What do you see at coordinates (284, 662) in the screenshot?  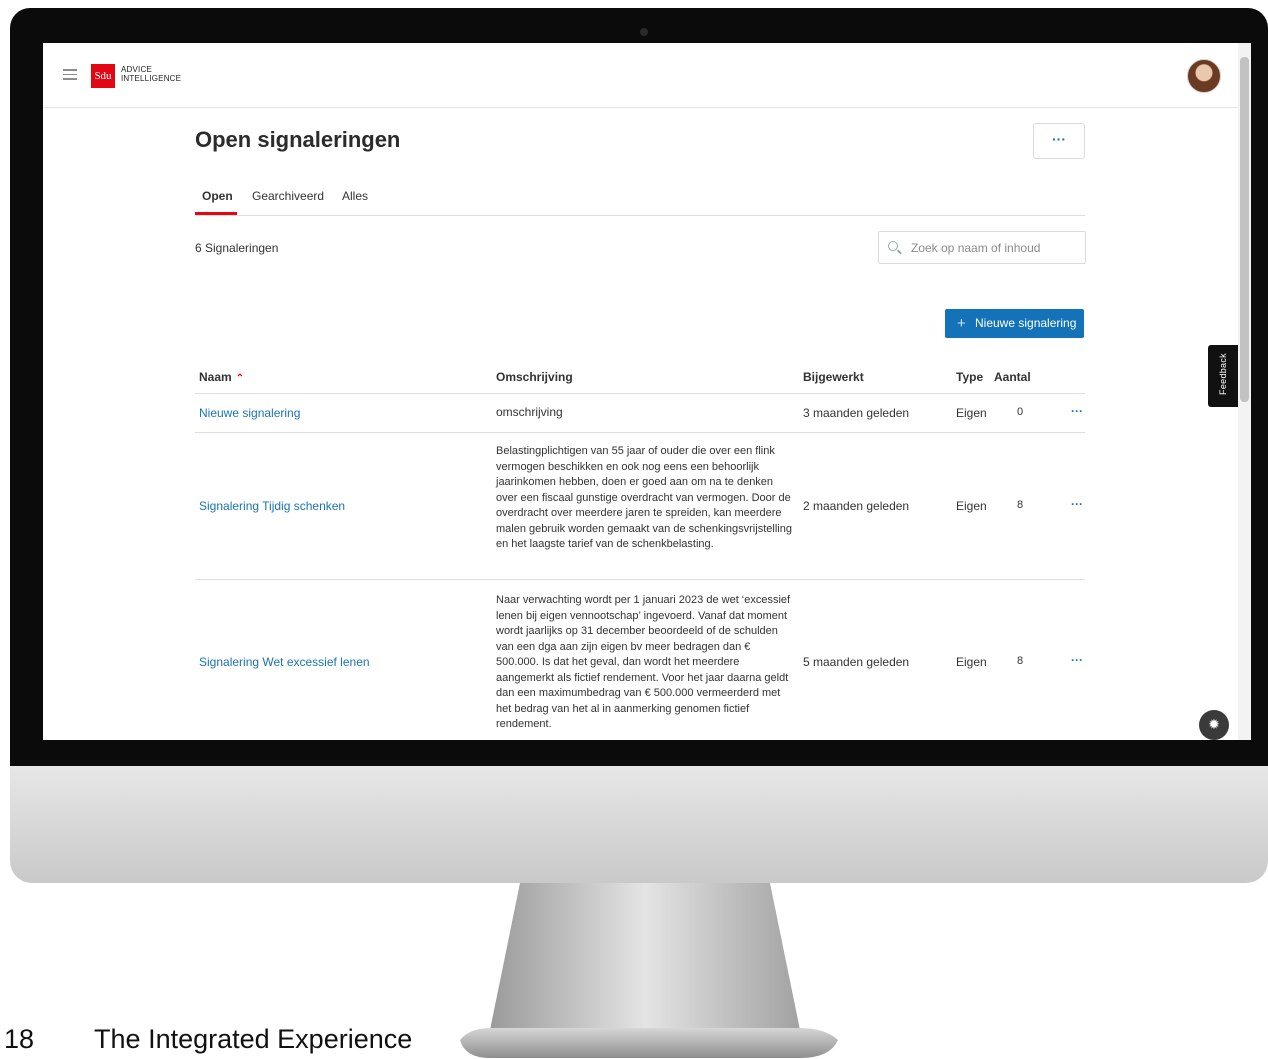 I see `signalering-name-link: Signalering Wet excessief lenen` at bounding box center [284, 662].